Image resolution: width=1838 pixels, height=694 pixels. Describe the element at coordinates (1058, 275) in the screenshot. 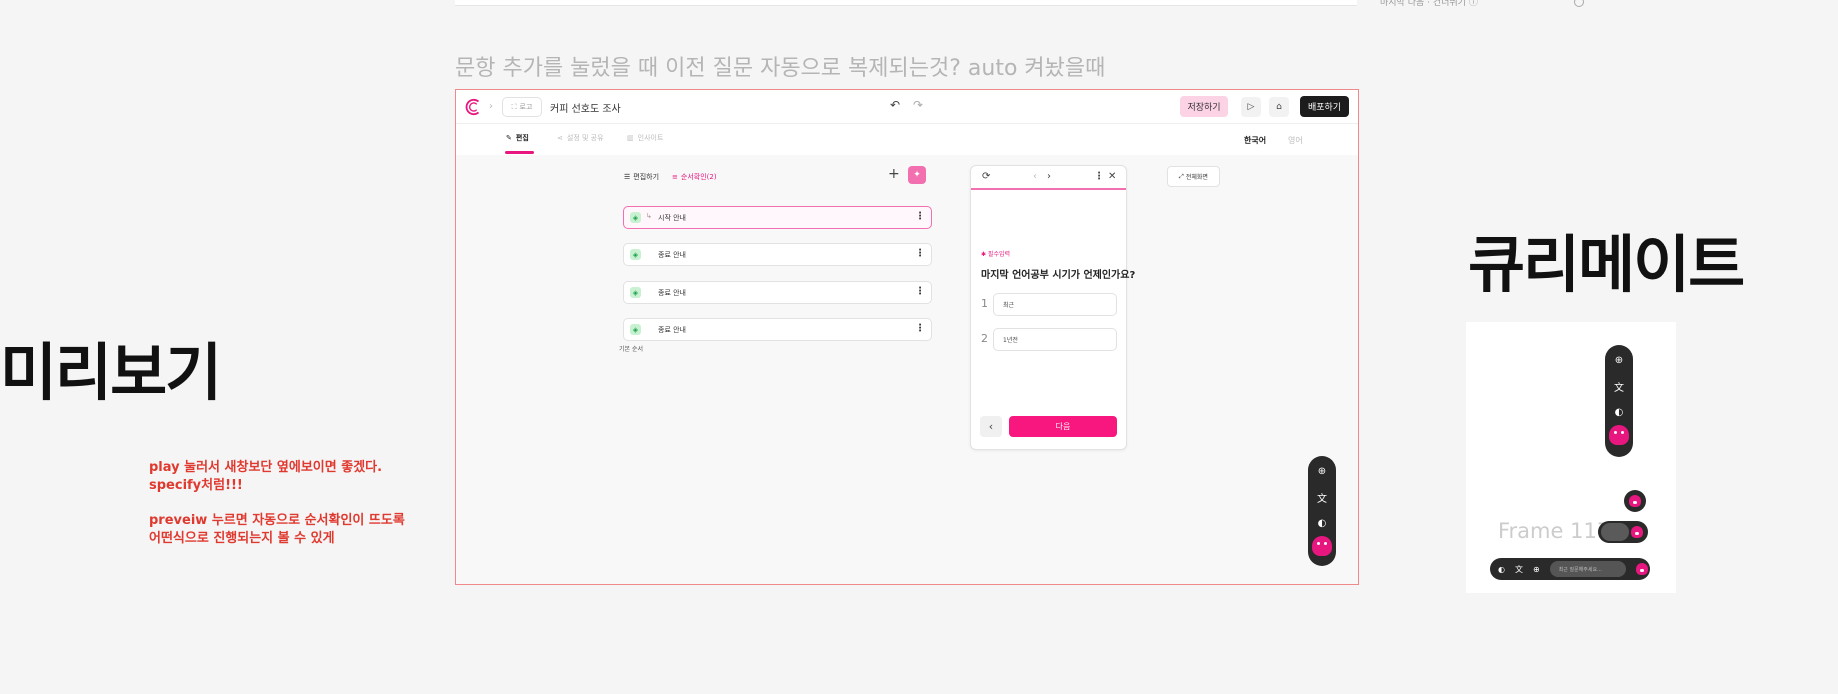

I see `preview-question: 마지막 언어공부 시기가 언제인가요?` at that location.